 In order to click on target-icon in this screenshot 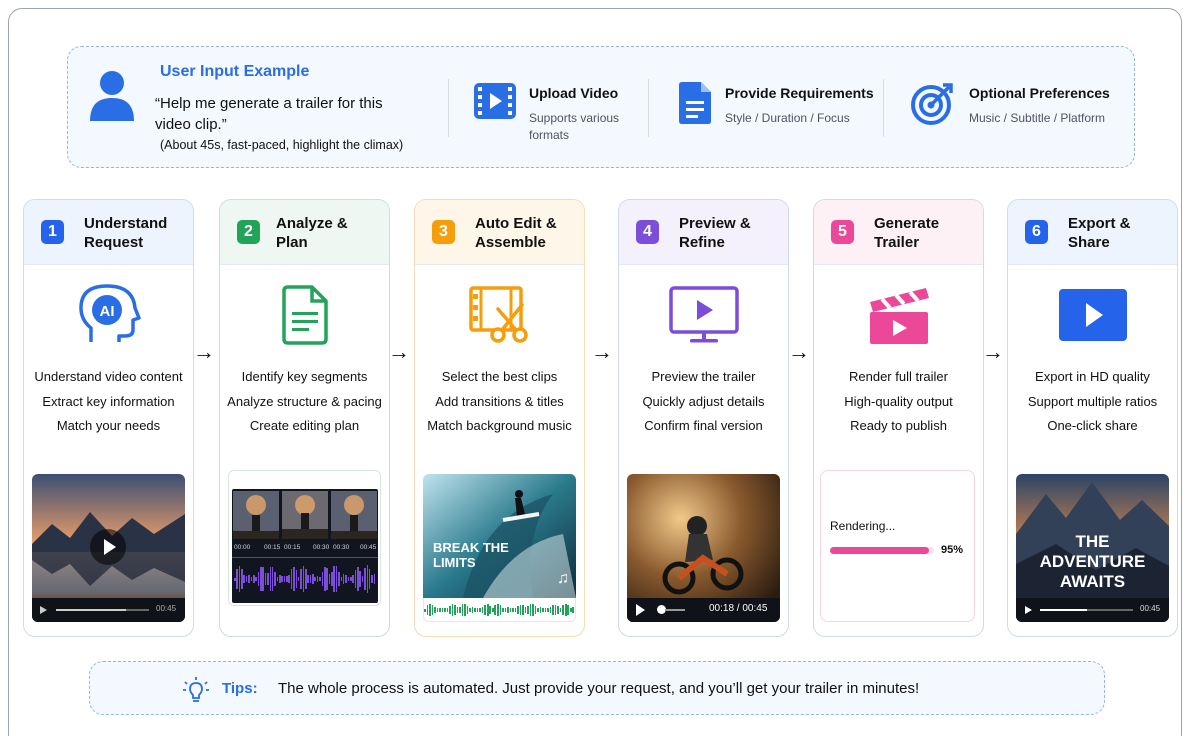, I will do `click(933, 105)`.